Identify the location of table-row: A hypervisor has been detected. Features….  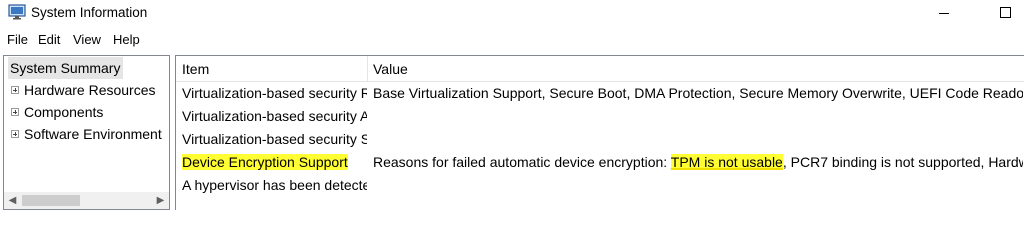
(600, 185).